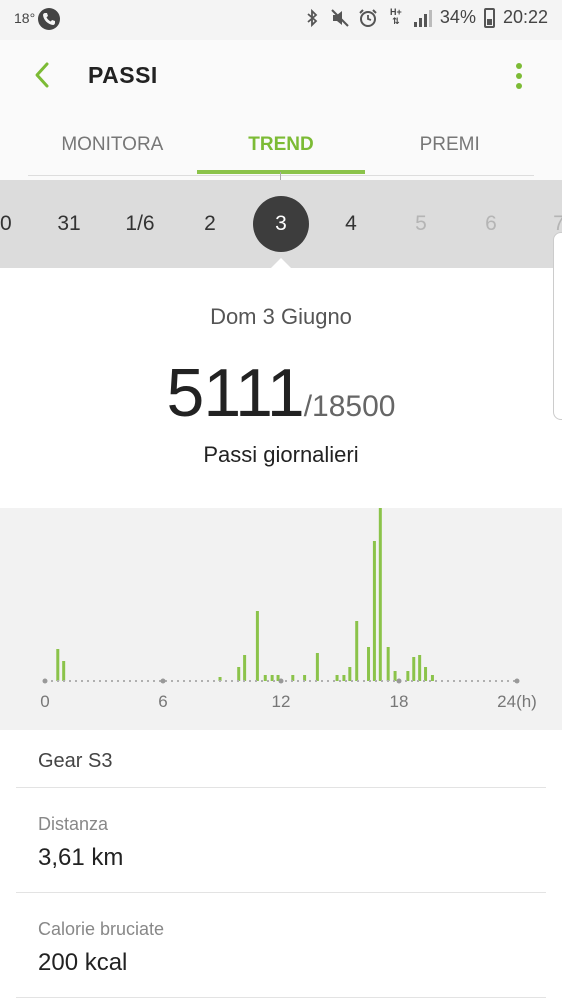 The image size is (562, 999). What do you see at coordinates (399, 701) in the screenshot?
I see `chart-tick-label: 18` at bounding box center [399, 701].